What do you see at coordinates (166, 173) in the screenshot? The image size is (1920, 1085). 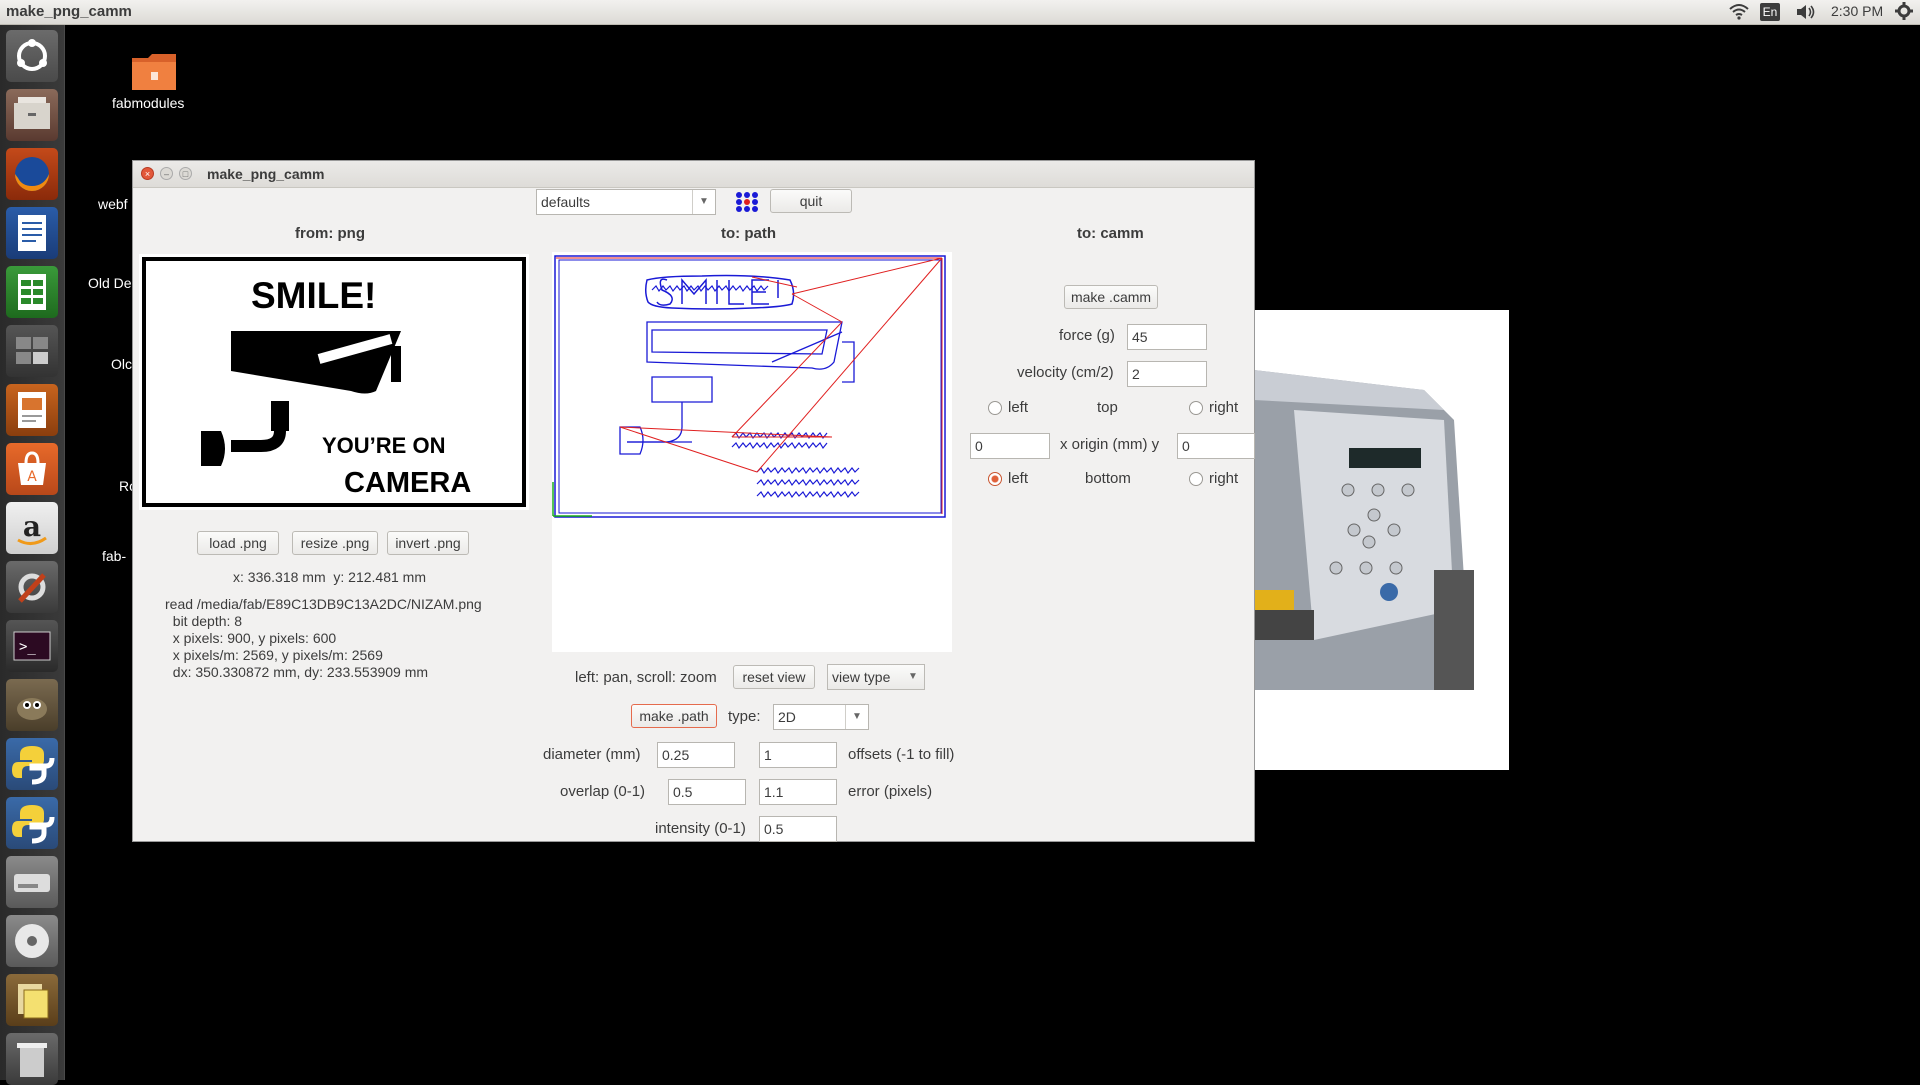 I see `minimize-icon: –` at bounding box center [166, 173].